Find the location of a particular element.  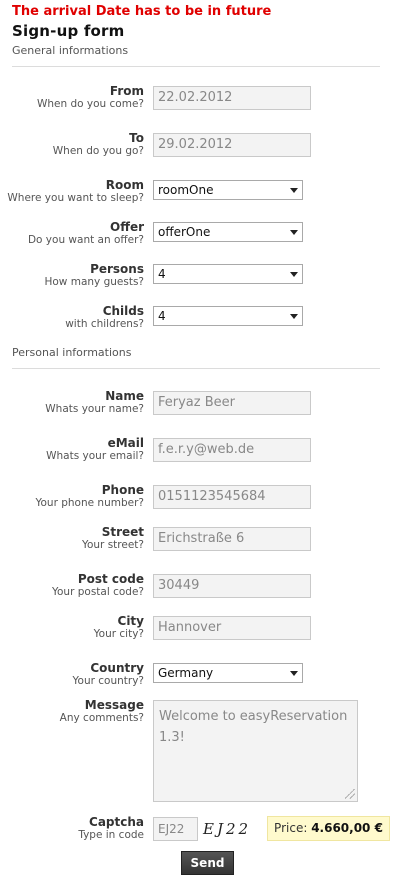

section-general-heading: General informations is located at coordinates (70, 50).